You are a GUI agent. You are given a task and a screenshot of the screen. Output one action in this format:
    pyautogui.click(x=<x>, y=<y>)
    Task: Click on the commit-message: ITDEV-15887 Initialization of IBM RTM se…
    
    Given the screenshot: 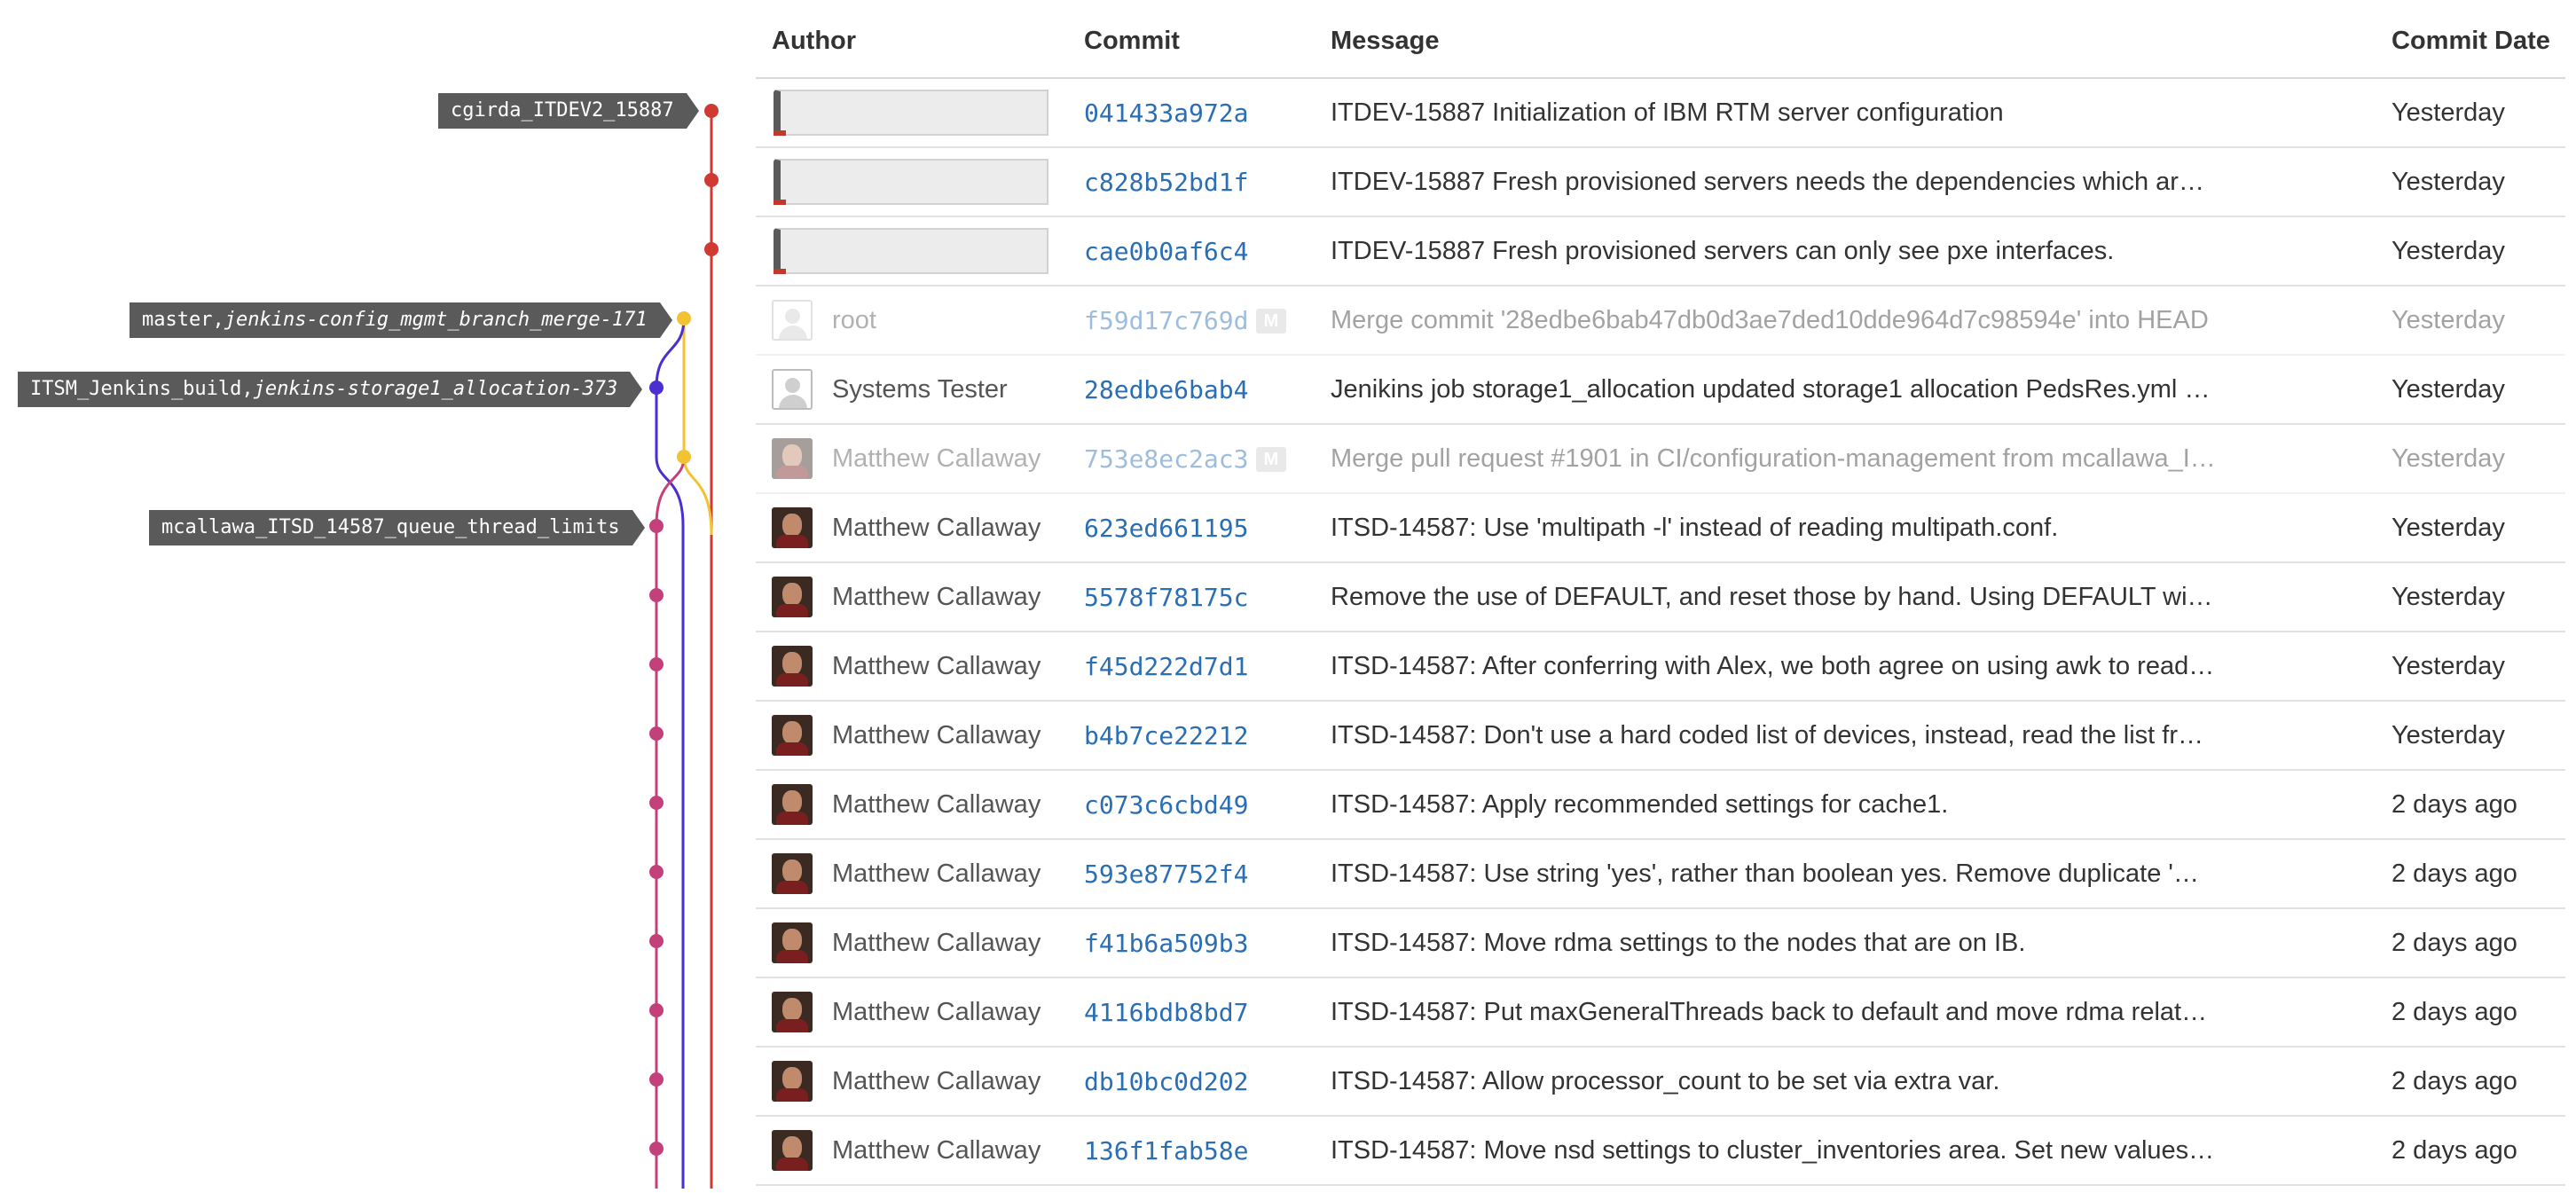 What is the action you would take?
    pyautogui.click(x=1667, y=112)
    